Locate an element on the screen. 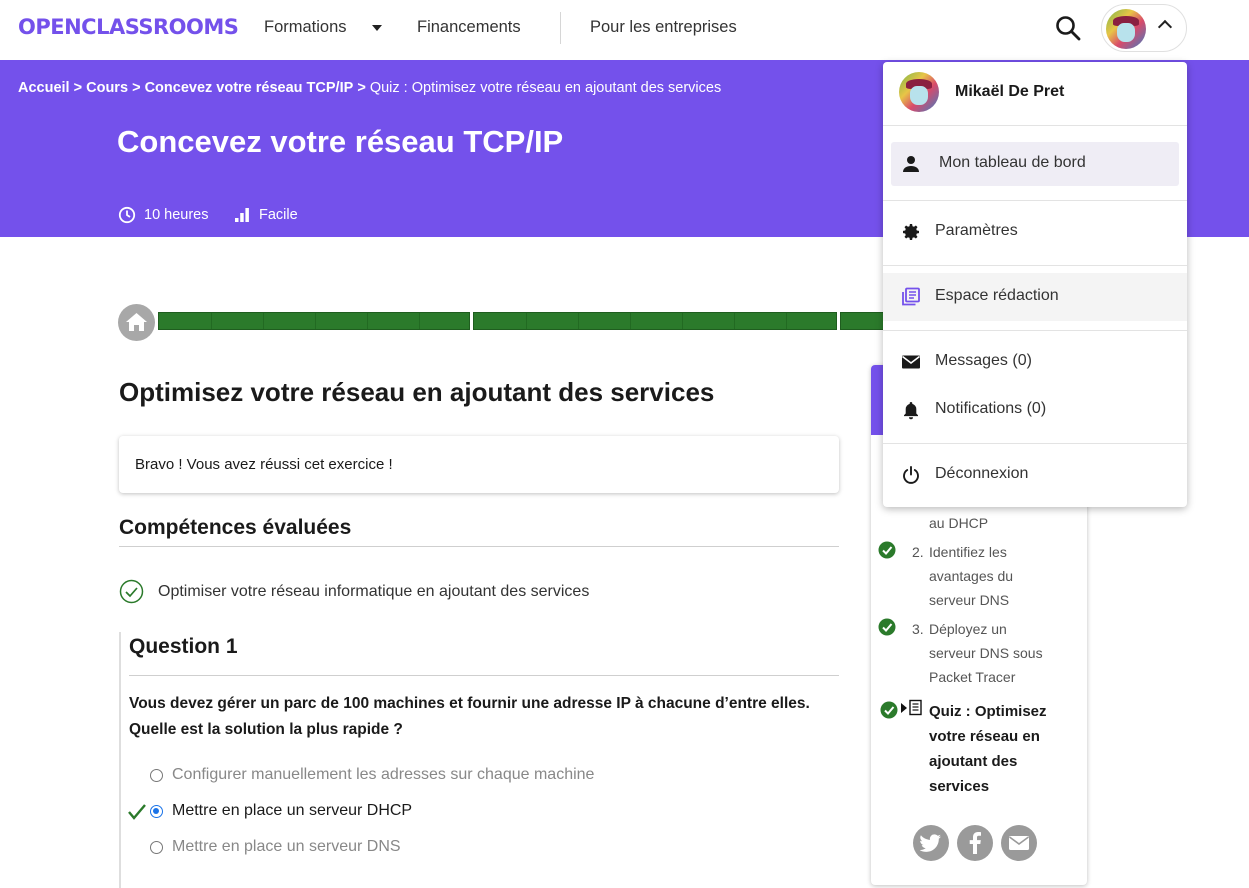 This screenshot has height=888, width=1249. skills-heading: Compétences évaluées is located at coordinates (235, 527).